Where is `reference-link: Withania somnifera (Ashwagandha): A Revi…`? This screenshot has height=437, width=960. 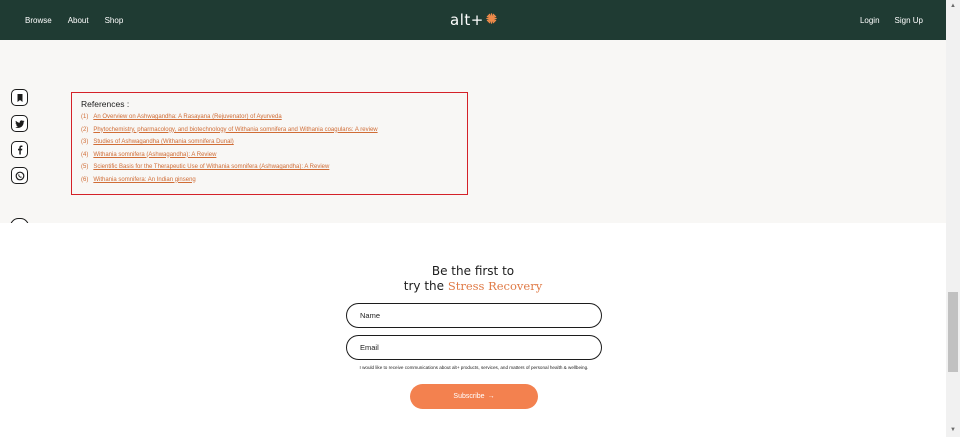 reference-link: Withania somnifera (Ashwagandha): A Revi… is located at coordinates (154, 155).